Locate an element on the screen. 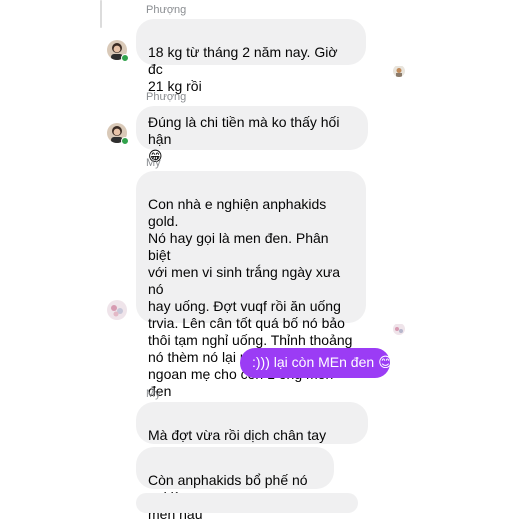  smile-emoji-icon: 😊 is located at coordinates (385, 363).